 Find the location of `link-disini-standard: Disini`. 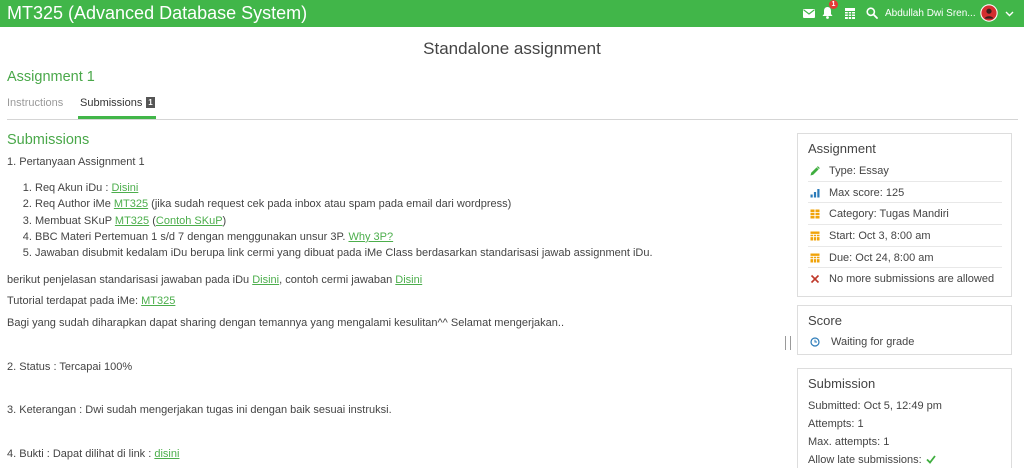

link-disini-standard: Disini is located at coordinates (265, 280).